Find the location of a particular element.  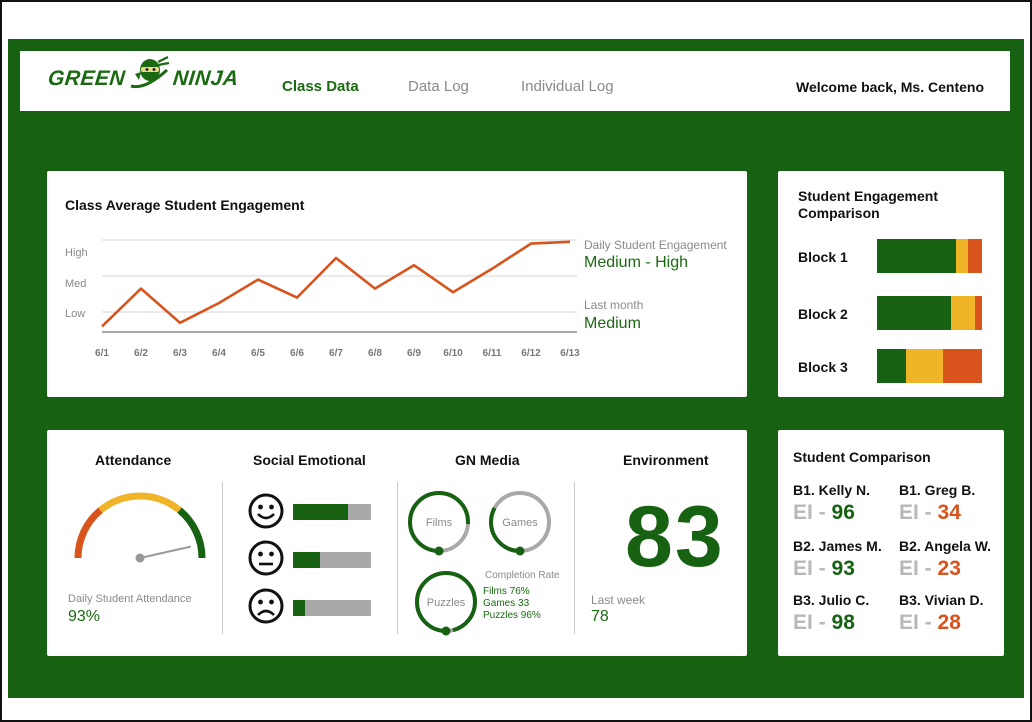

student-ei-score: EI - 98 is located at coordinates (848, 623).